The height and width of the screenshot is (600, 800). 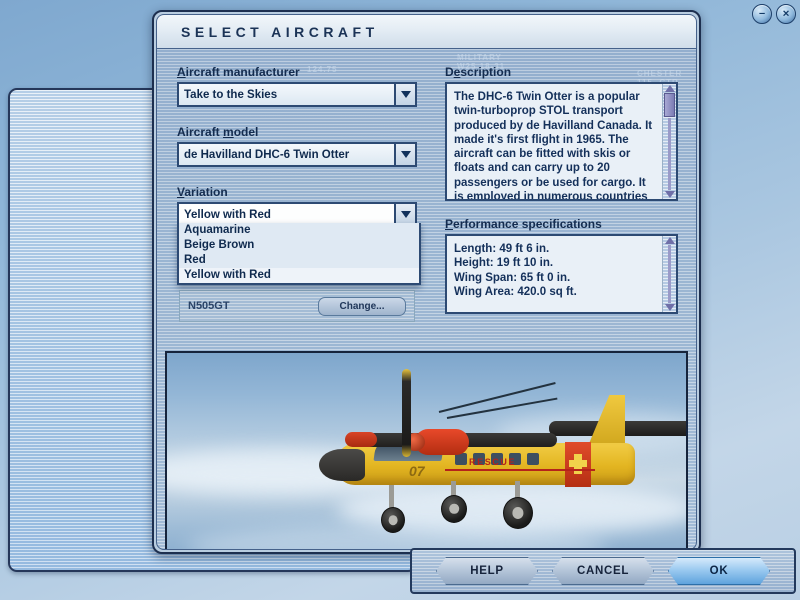 What do you see at coordinates (561, 72) in the screenshot?
I see `description-label: Description` at bounding box center [561, 72].